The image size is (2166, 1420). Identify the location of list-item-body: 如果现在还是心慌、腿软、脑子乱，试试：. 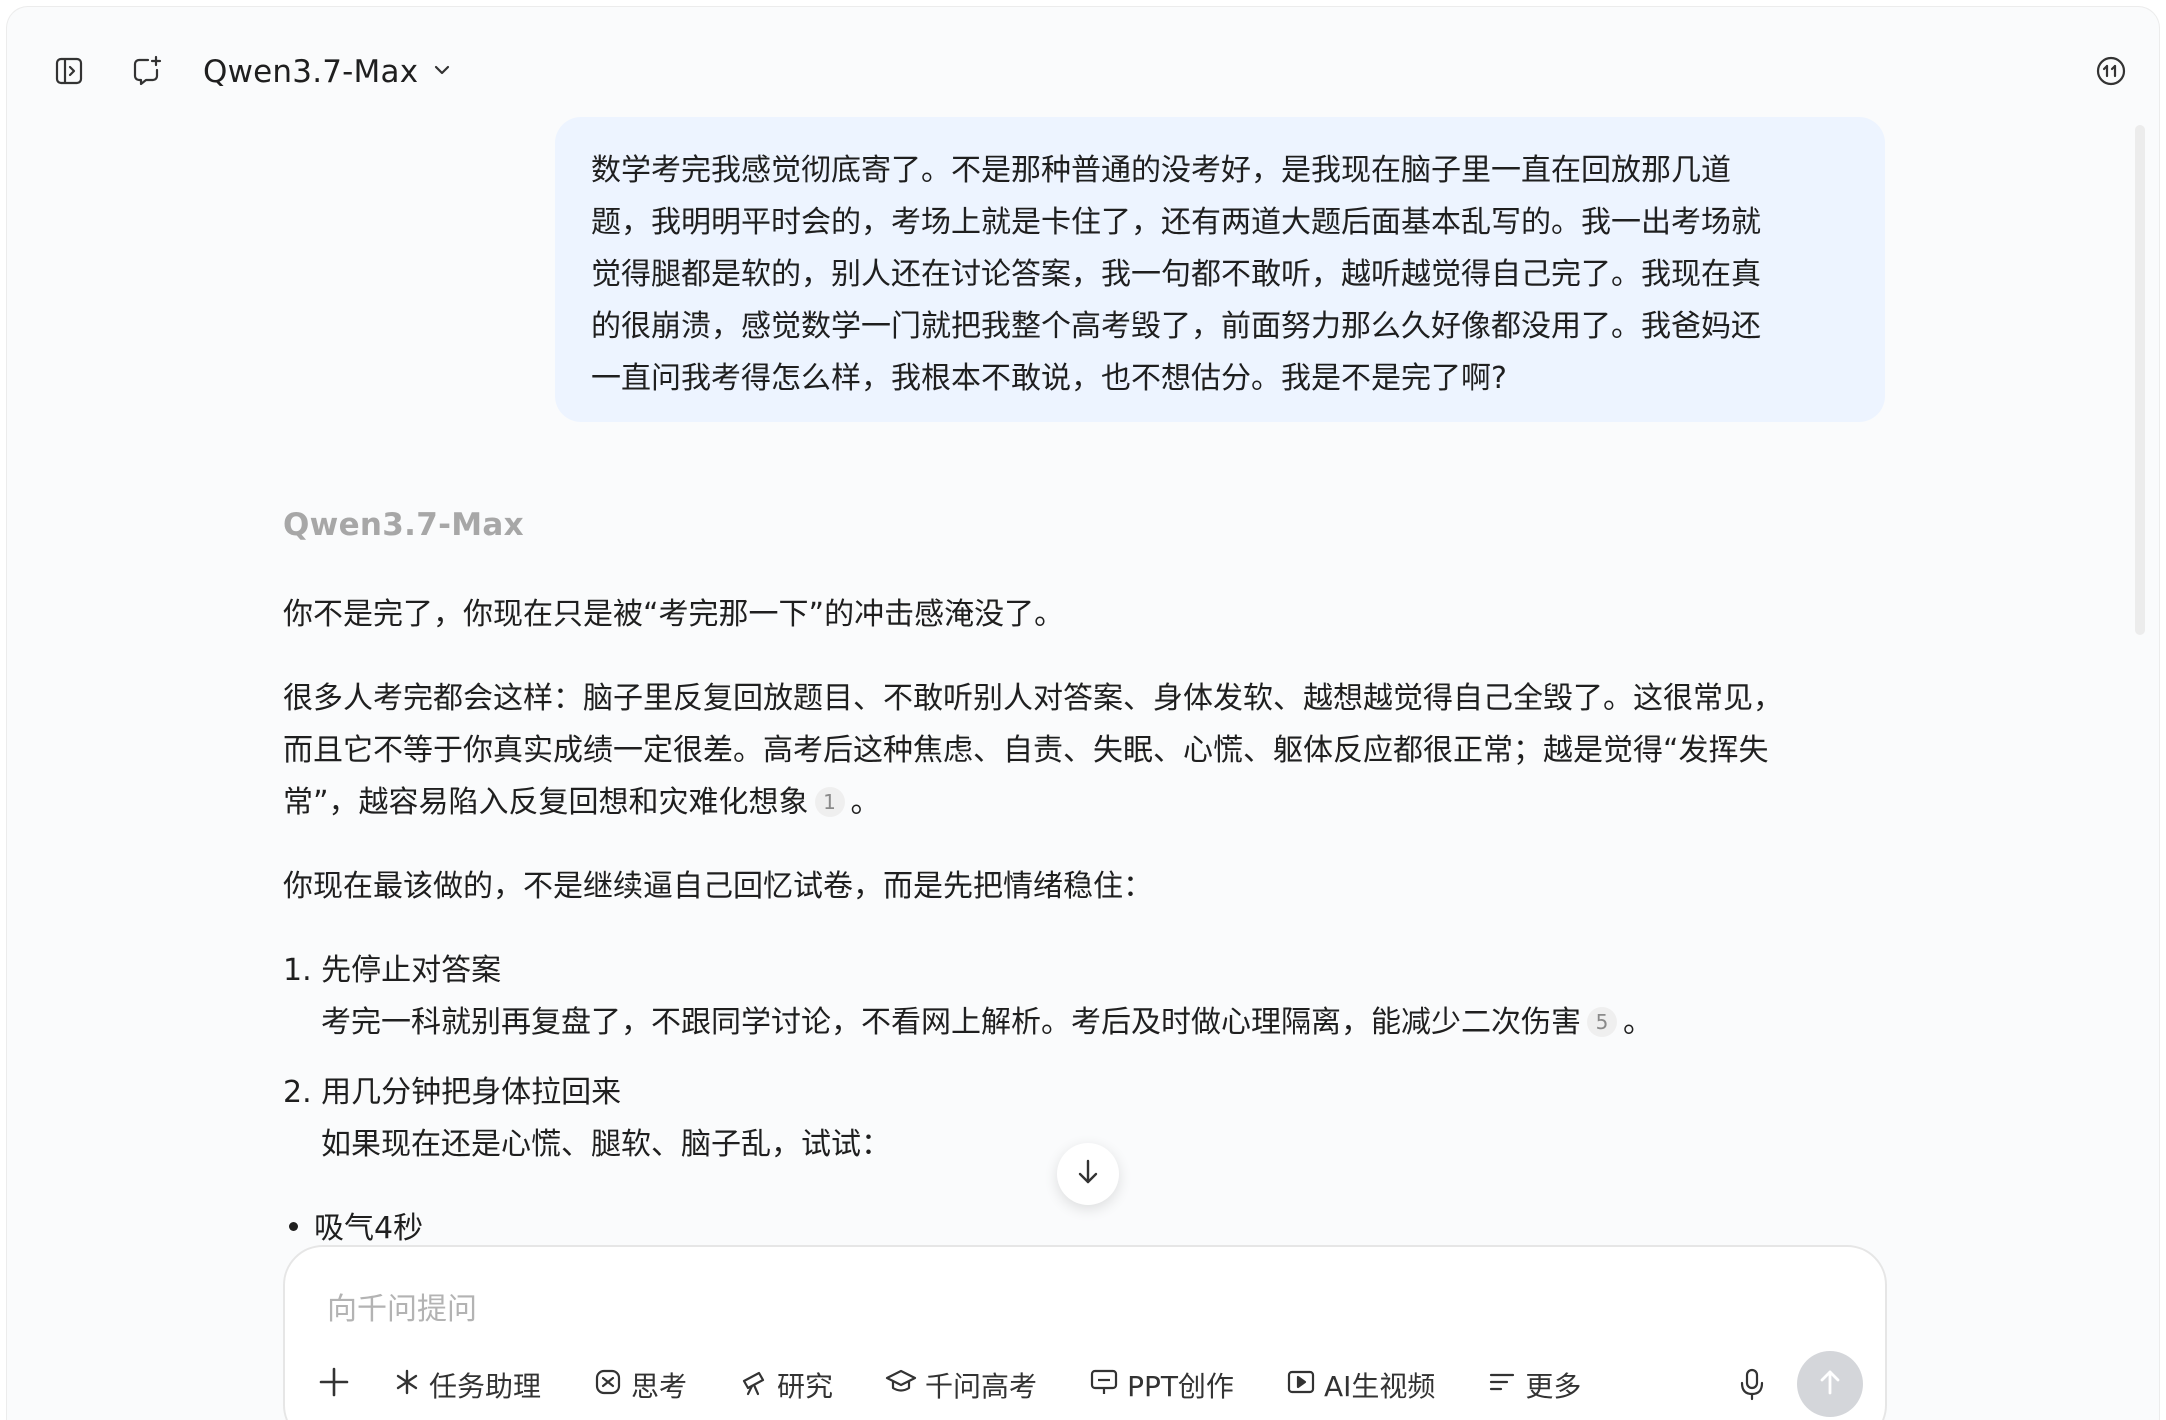
(606, 1144).